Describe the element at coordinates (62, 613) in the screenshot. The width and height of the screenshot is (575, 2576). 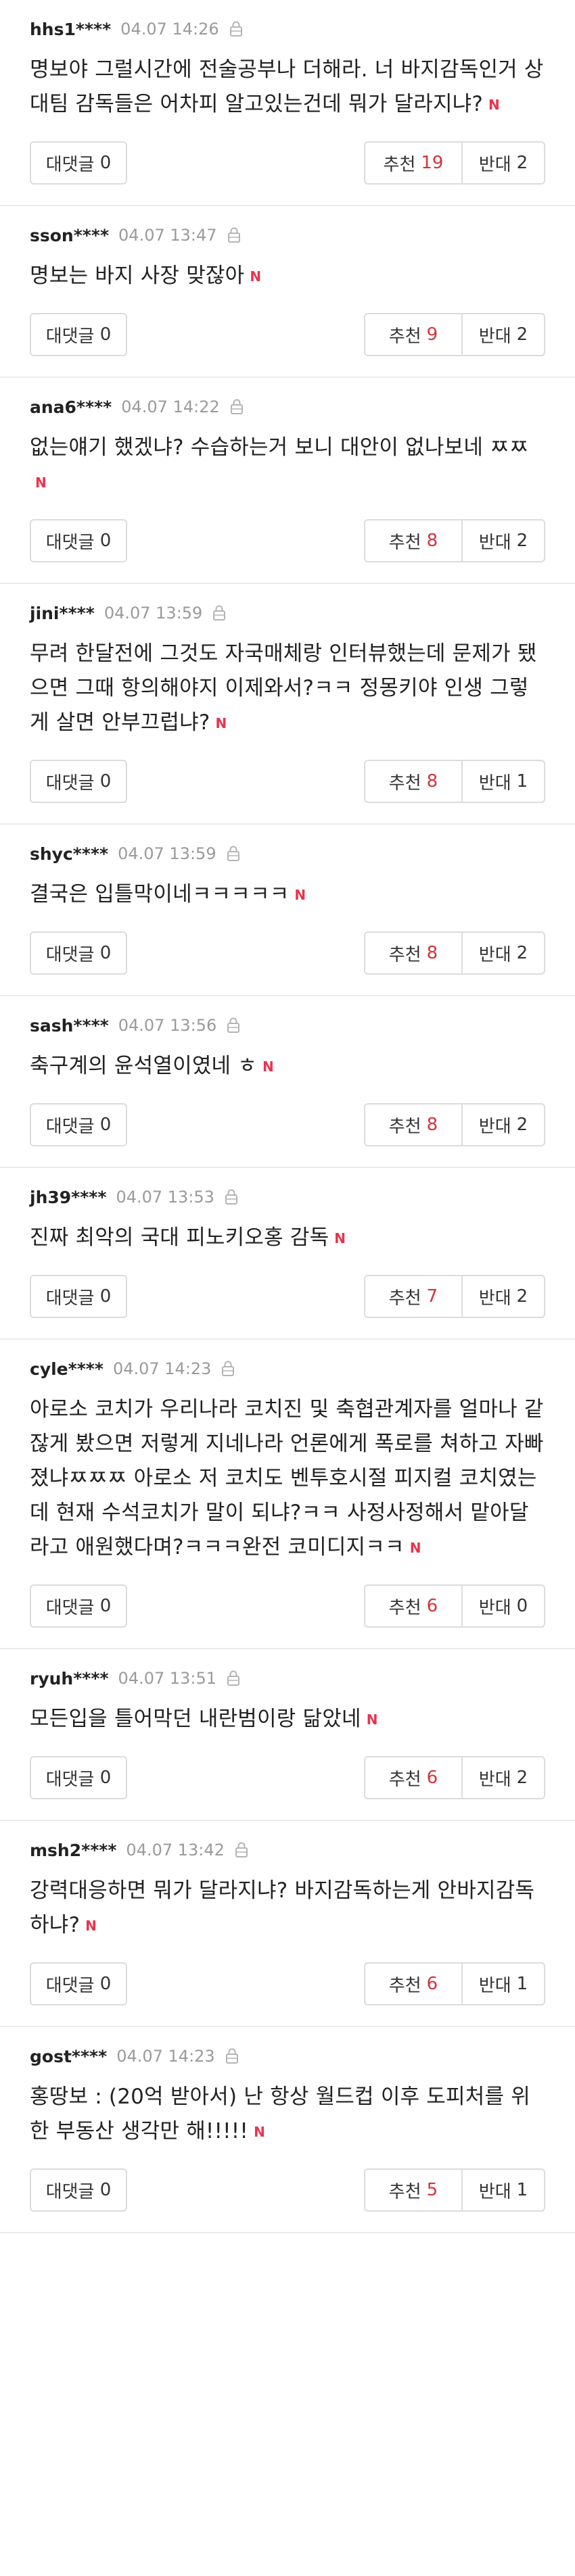
I see `comment-username: jini****` at that location.